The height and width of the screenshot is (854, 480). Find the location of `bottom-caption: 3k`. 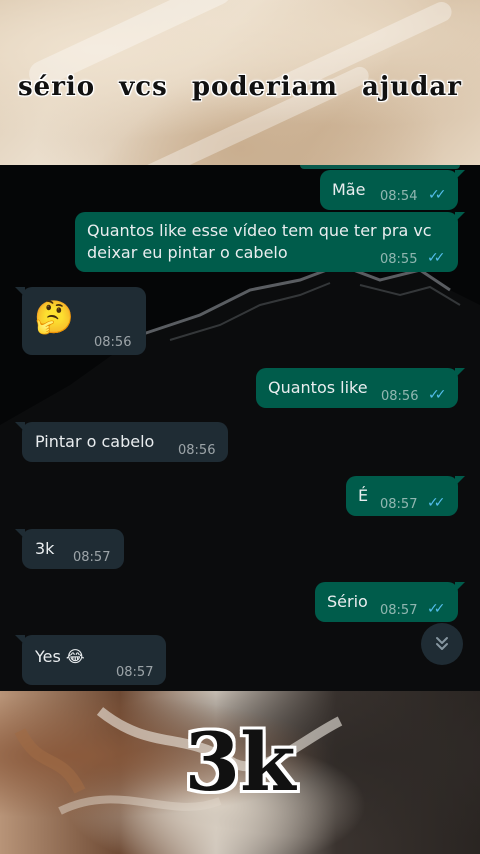

bottom-caption: 3k is located at coordinates (240, 762).